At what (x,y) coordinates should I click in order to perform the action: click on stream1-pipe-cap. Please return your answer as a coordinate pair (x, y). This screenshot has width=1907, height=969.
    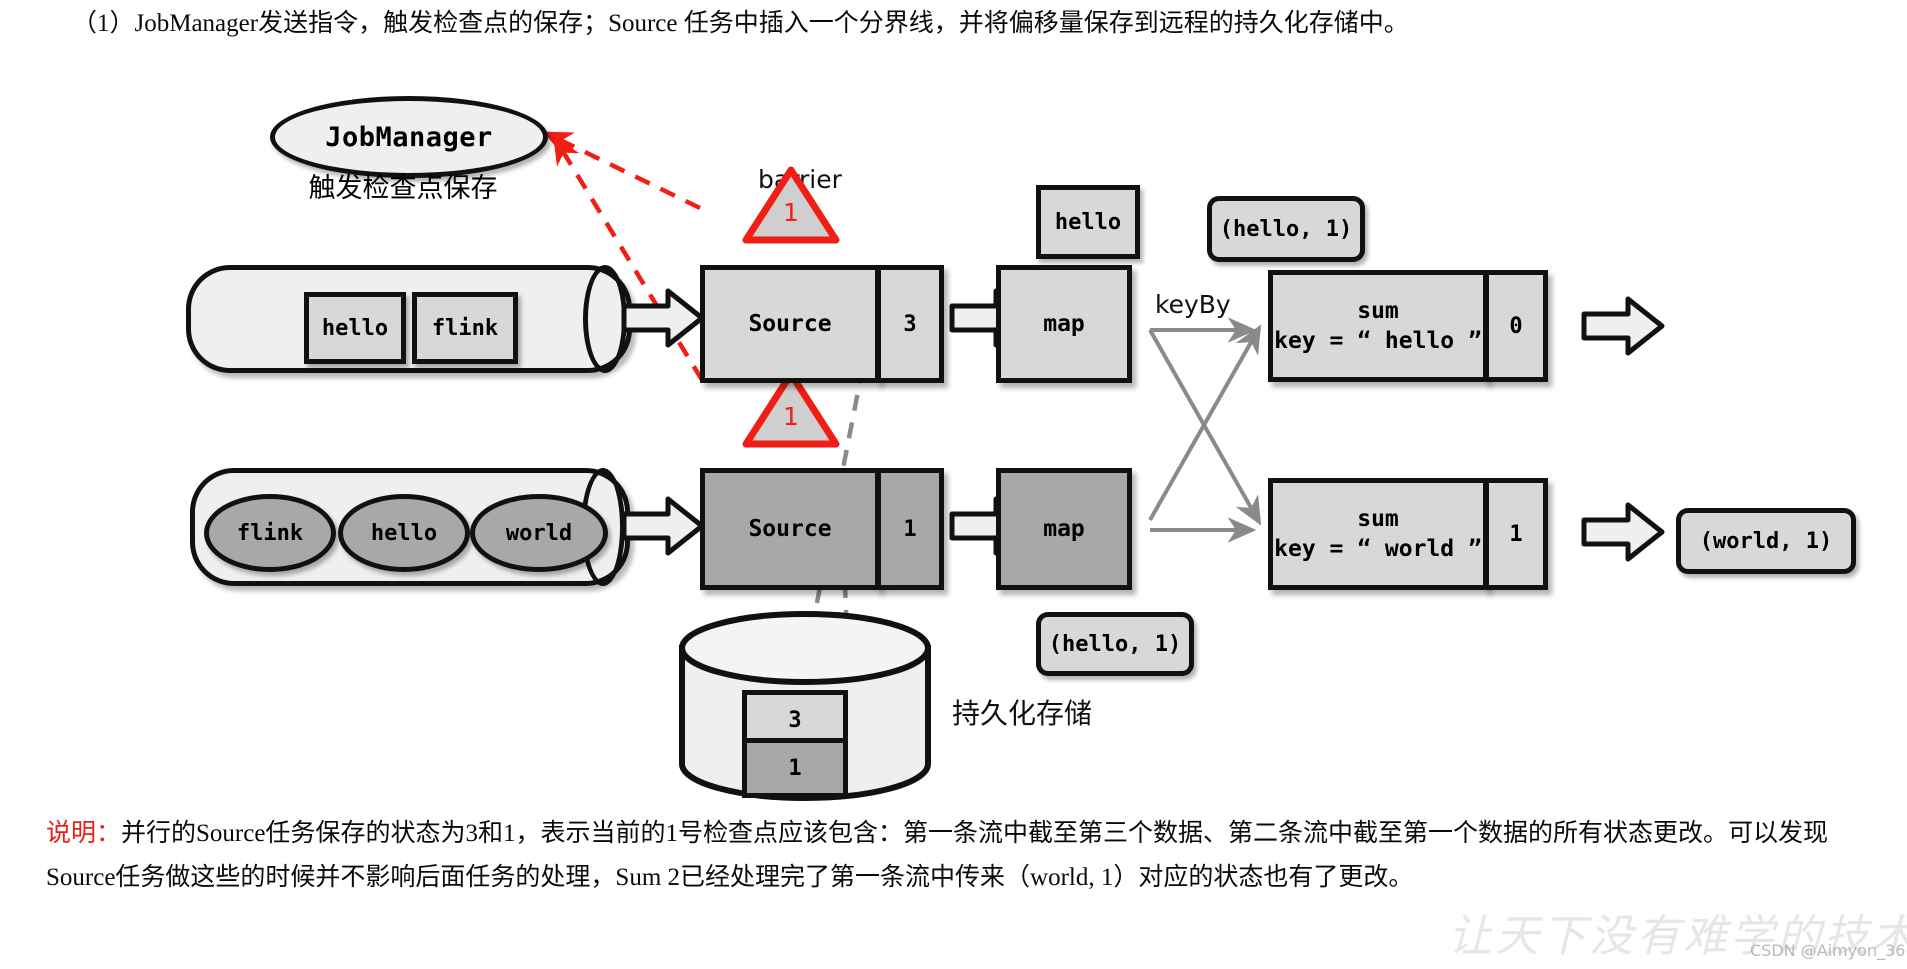
    Looking at the image, I should click on (605, 319).